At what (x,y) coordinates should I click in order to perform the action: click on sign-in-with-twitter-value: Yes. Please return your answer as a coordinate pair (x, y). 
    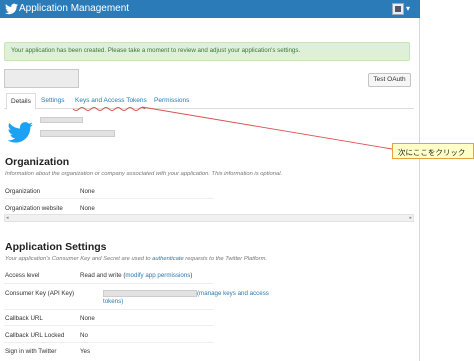
    Looking at the image, I should click on (85, 351).